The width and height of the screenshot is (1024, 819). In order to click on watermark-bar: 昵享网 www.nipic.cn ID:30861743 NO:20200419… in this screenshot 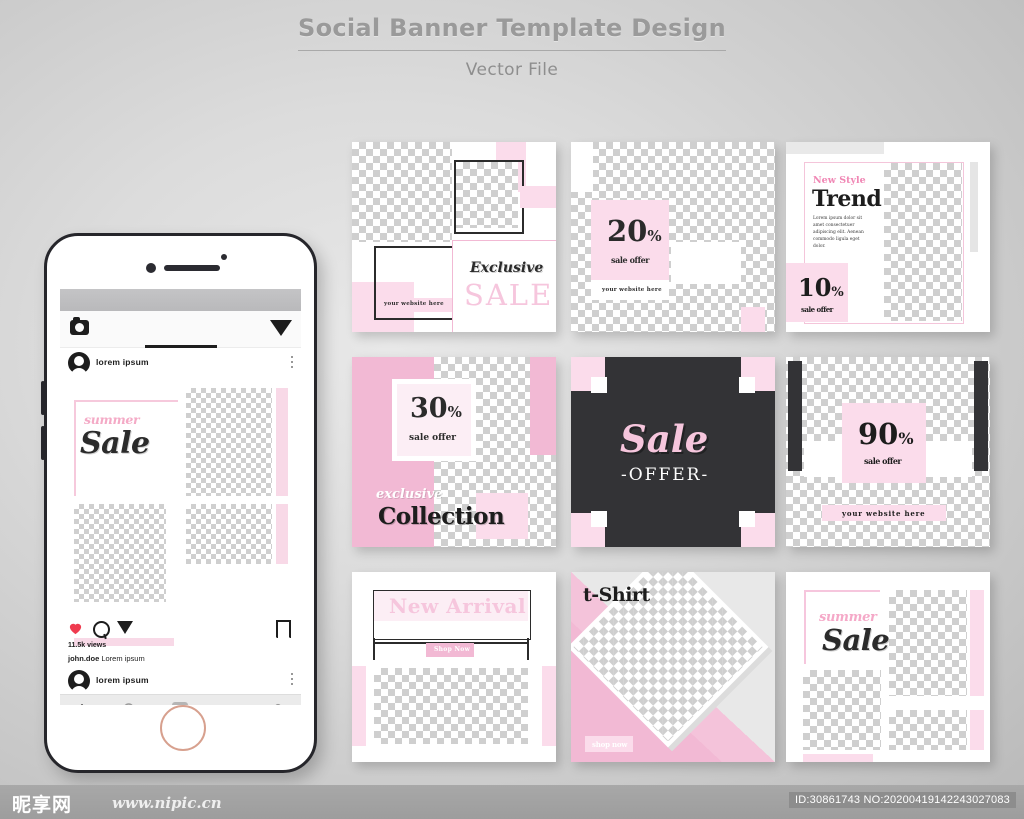, I will do `click(512, 802)`.